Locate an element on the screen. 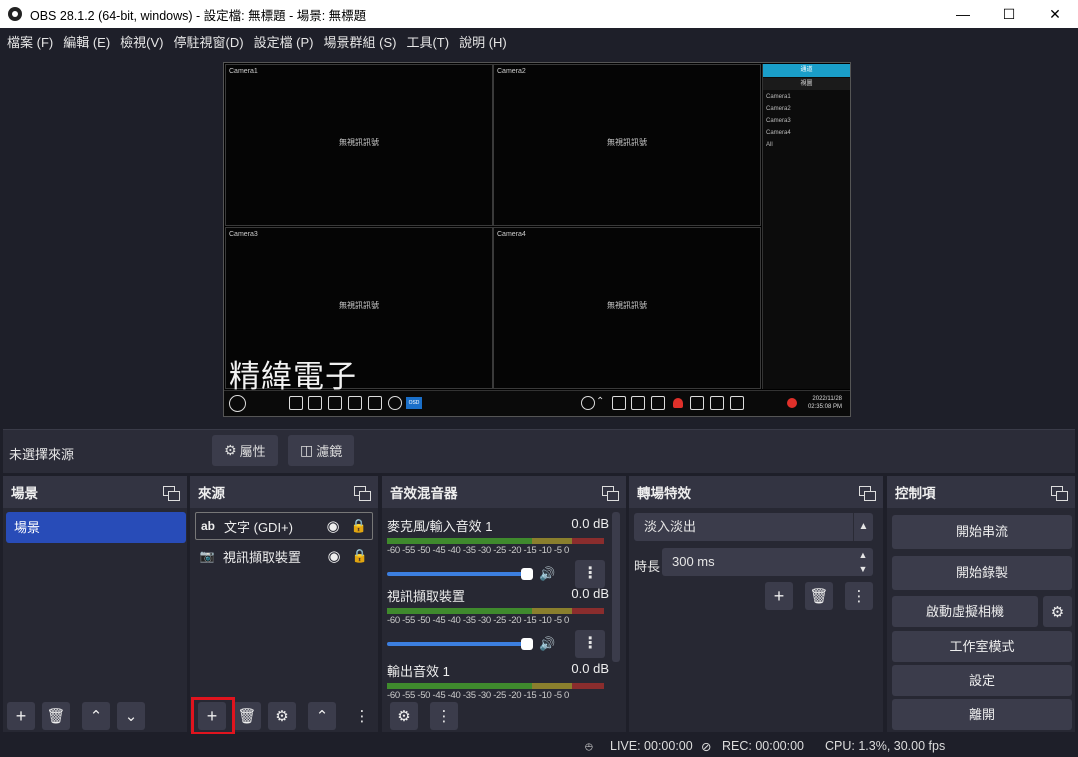 The width and height of the screenshot is (1078, 757). no-signal-text: 無視訊訊號 is located at coordinates (627, 142).